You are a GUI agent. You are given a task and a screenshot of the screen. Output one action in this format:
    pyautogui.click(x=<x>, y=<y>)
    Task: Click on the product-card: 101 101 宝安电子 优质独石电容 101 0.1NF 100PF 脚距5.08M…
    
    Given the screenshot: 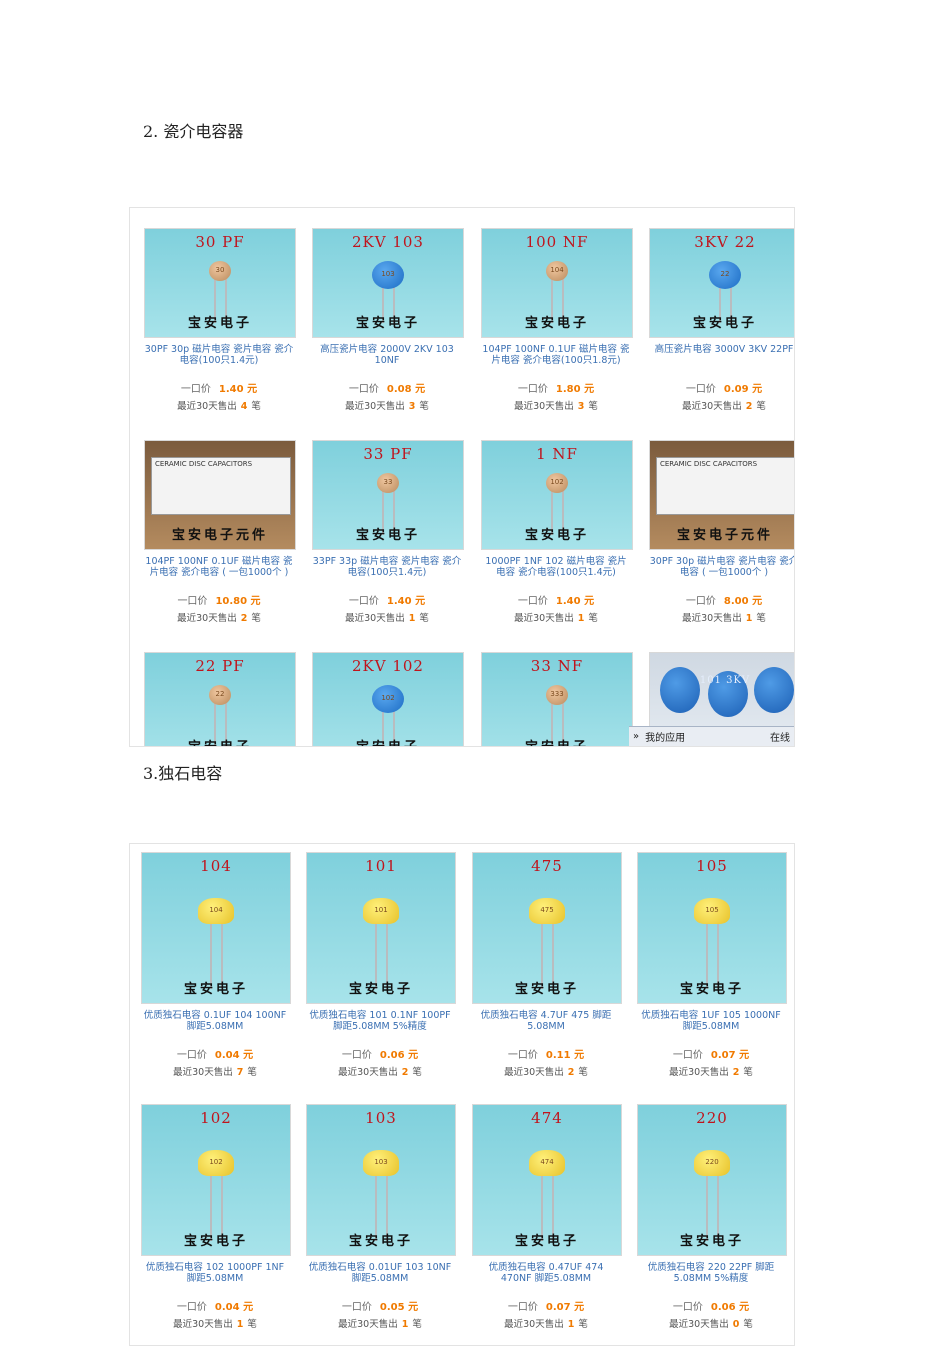 What is the action you would take?
    pyautogui.click(x=381, y=982)
    